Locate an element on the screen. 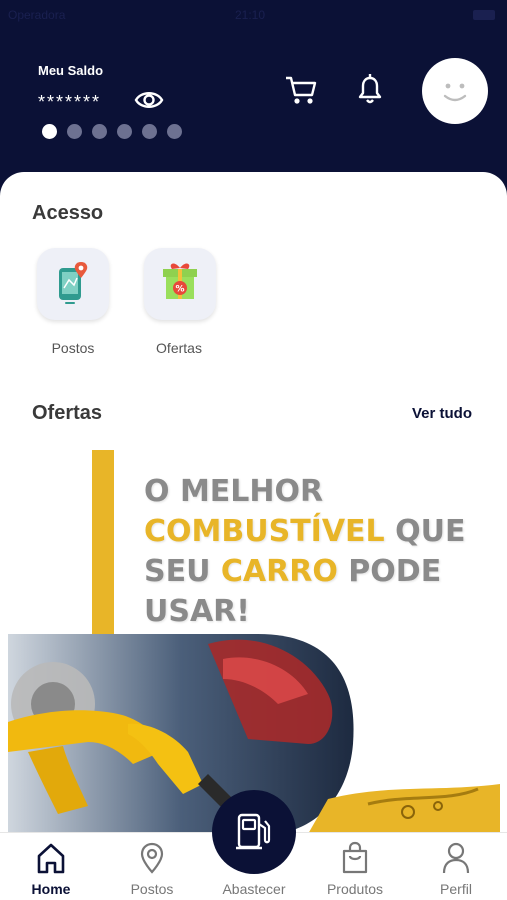  avatar is located at coordinates (455, 91).